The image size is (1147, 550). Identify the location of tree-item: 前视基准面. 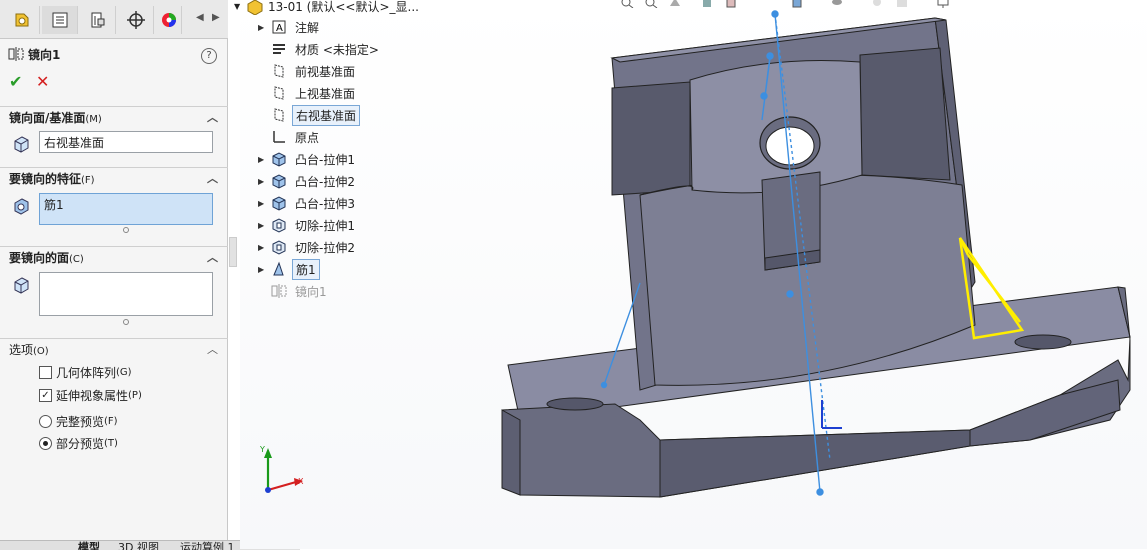
(308, 71).